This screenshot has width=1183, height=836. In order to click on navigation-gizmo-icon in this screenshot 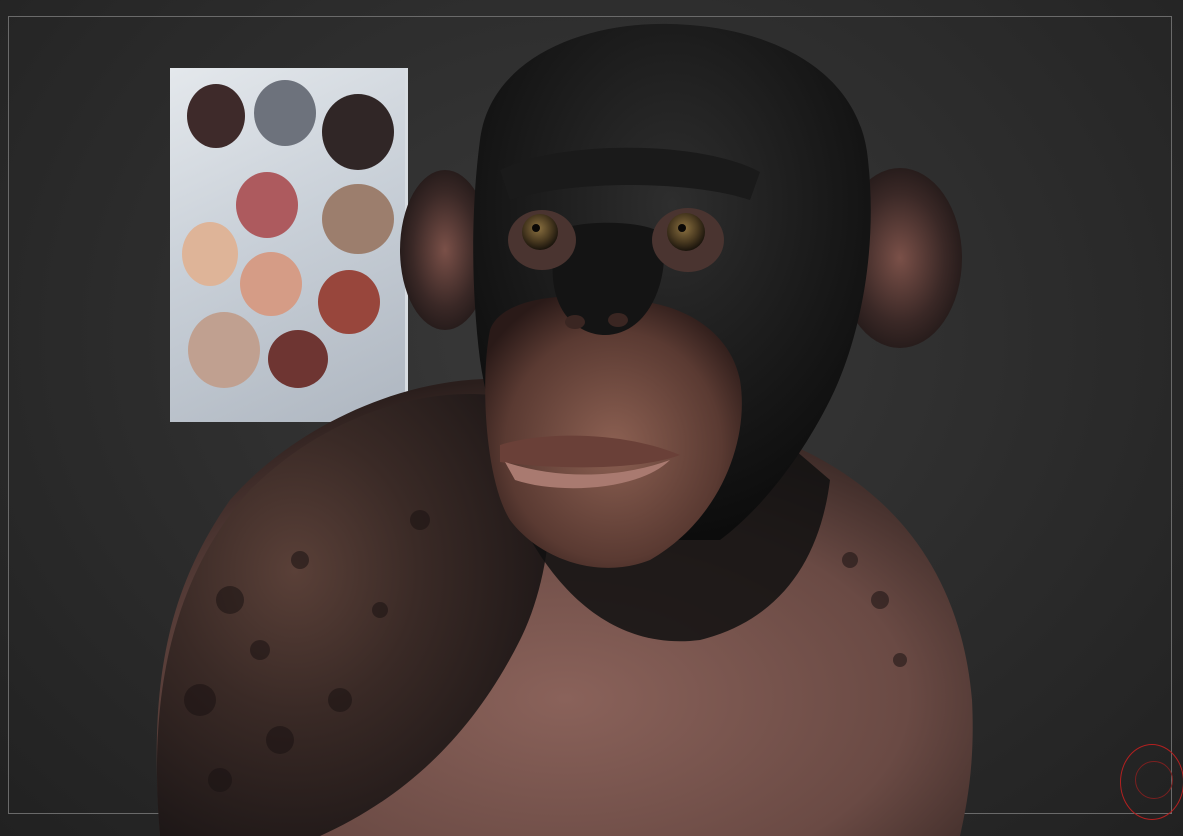, I will do `click(1151, 782)`.